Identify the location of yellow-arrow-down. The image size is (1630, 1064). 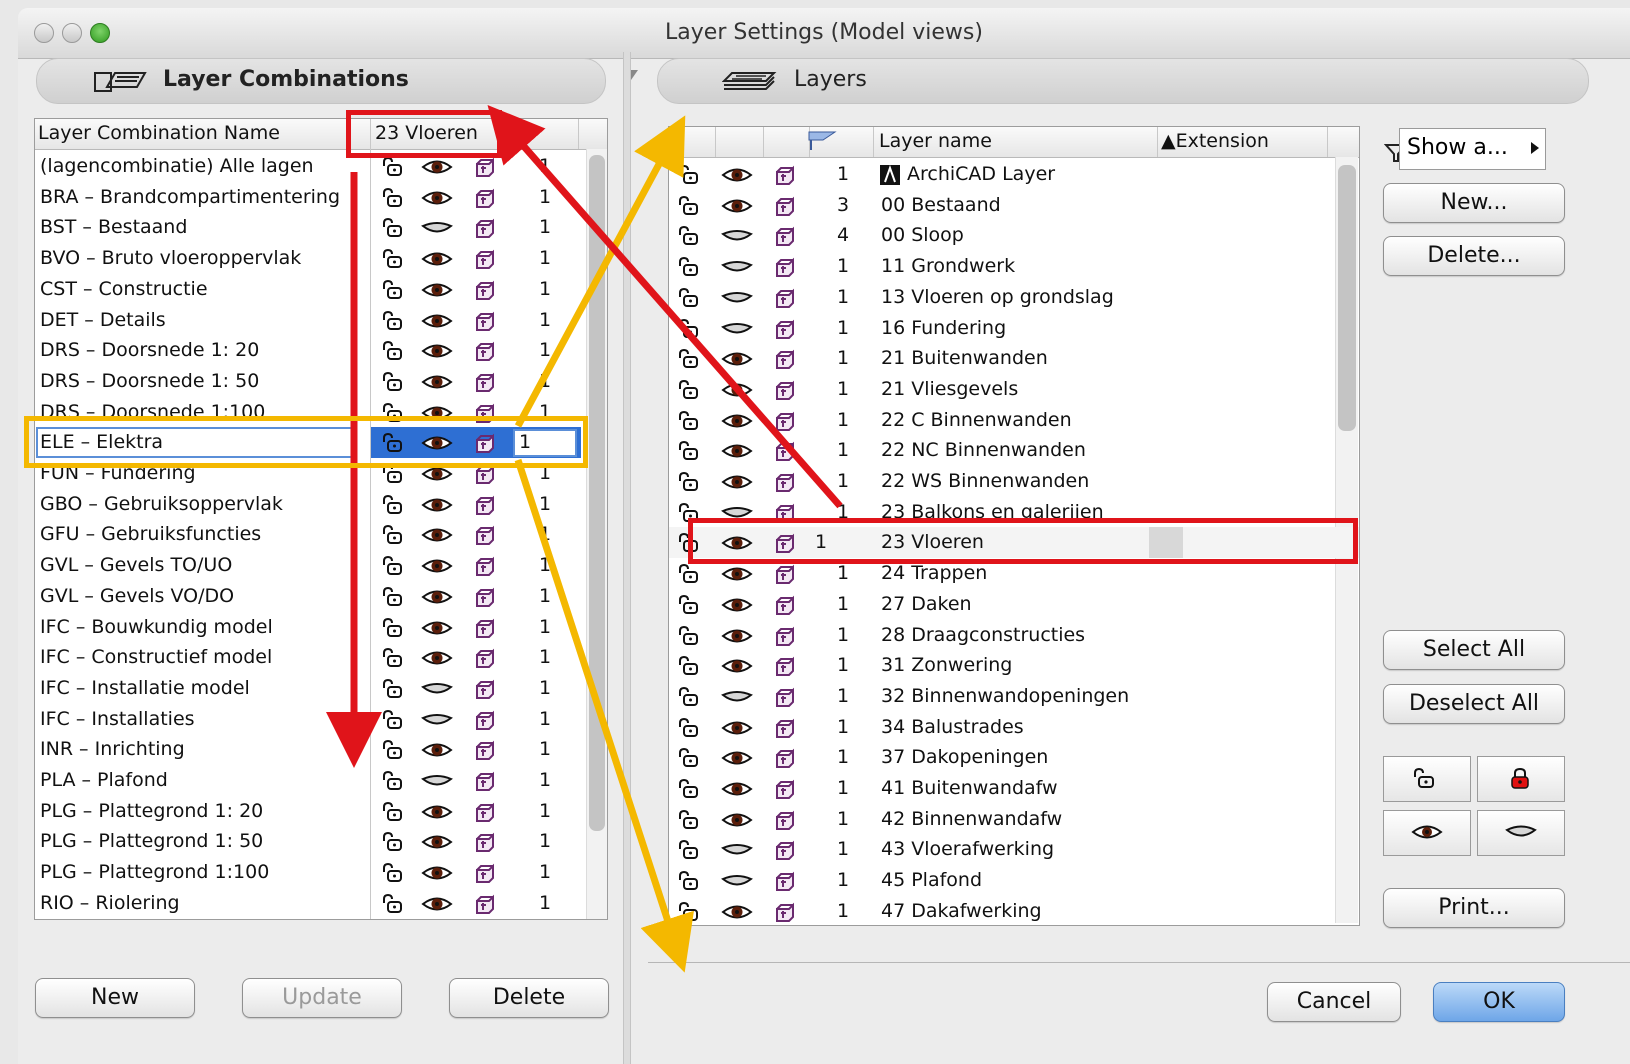
(604, 715).